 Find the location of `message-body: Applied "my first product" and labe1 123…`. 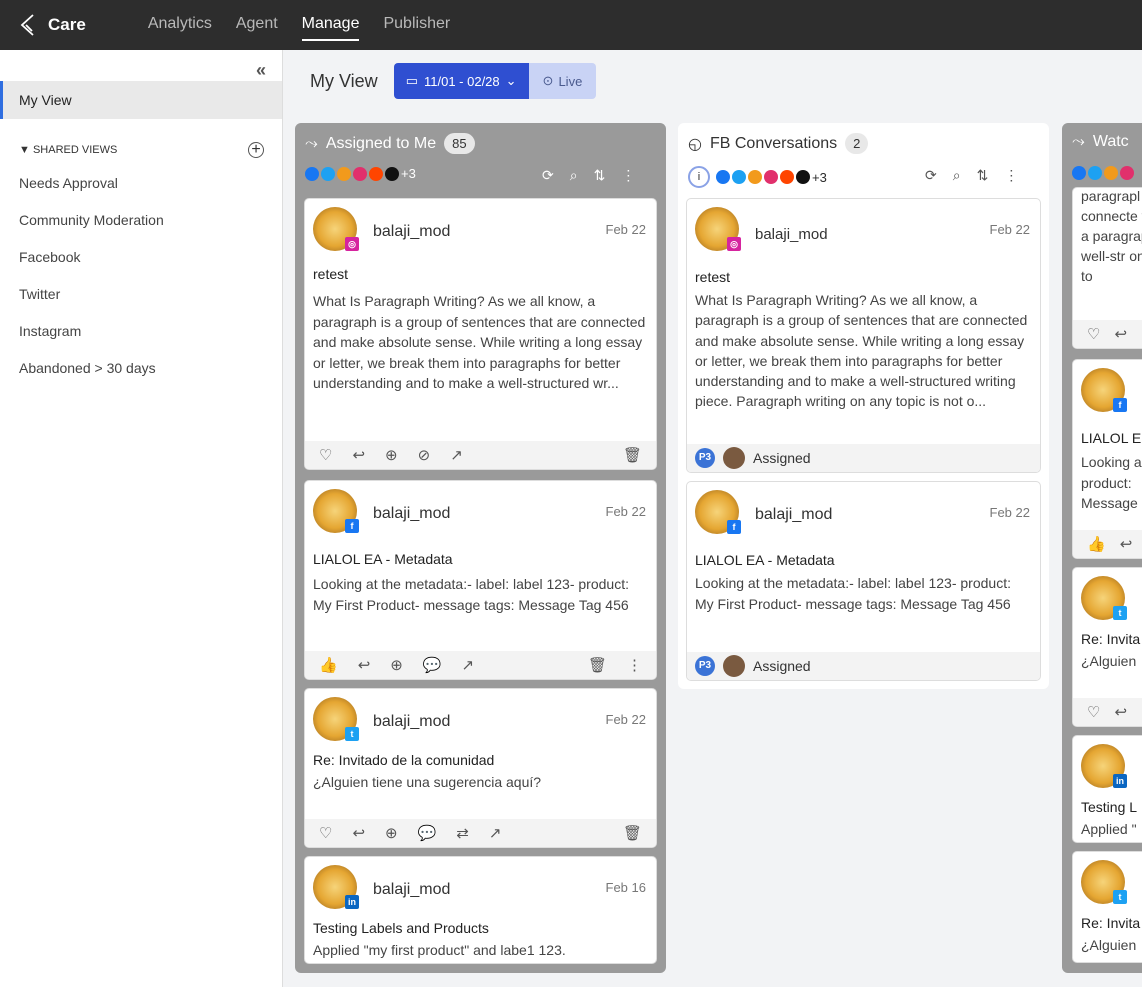

message-body: Applied "my first product" and labe1 123… is located at coordinates (439, 950).